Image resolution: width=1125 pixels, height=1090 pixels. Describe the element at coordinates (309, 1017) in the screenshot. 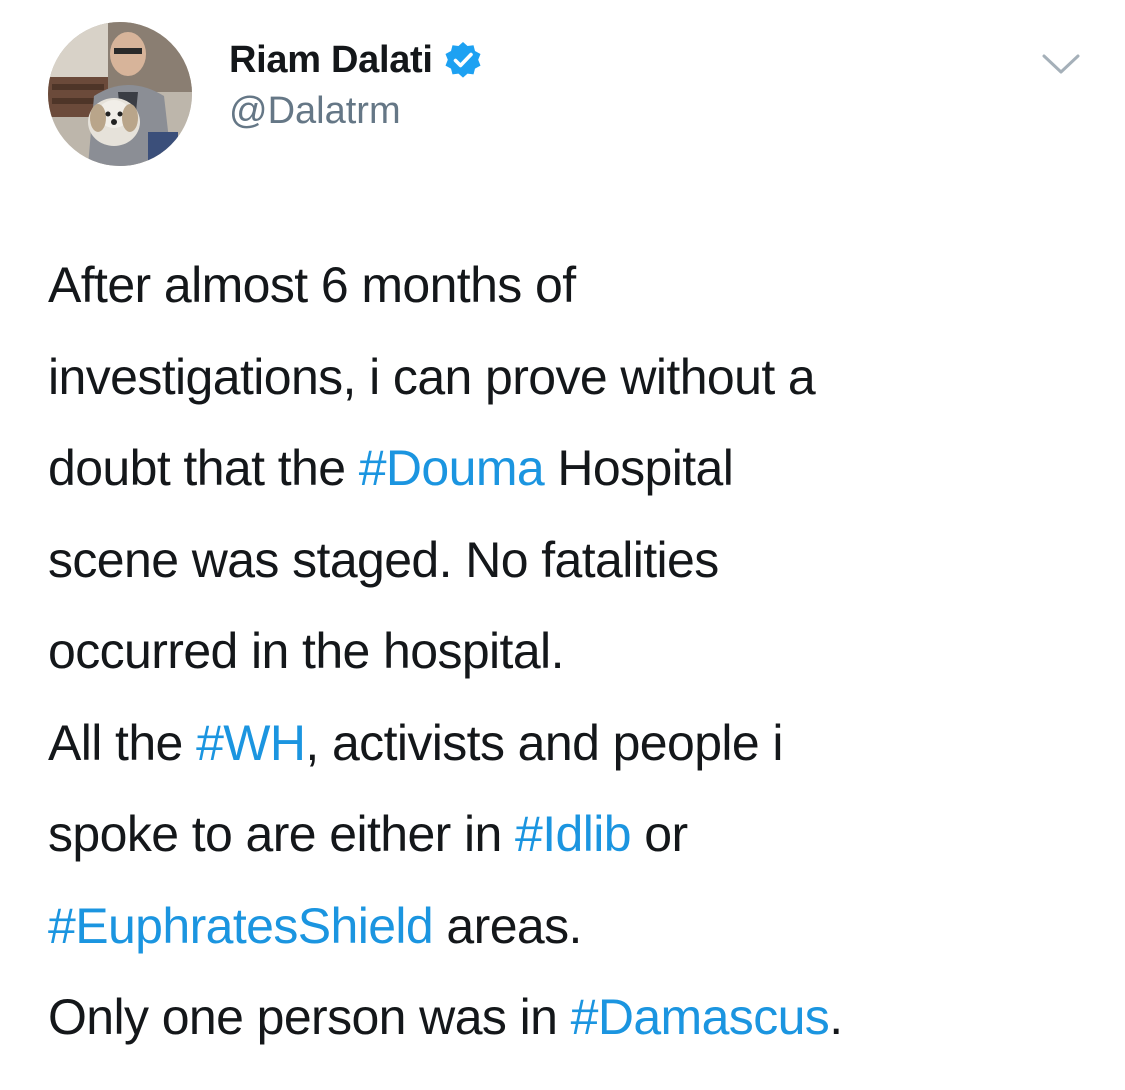

I see `tweet-text-segment: Only one person was in` at that location.